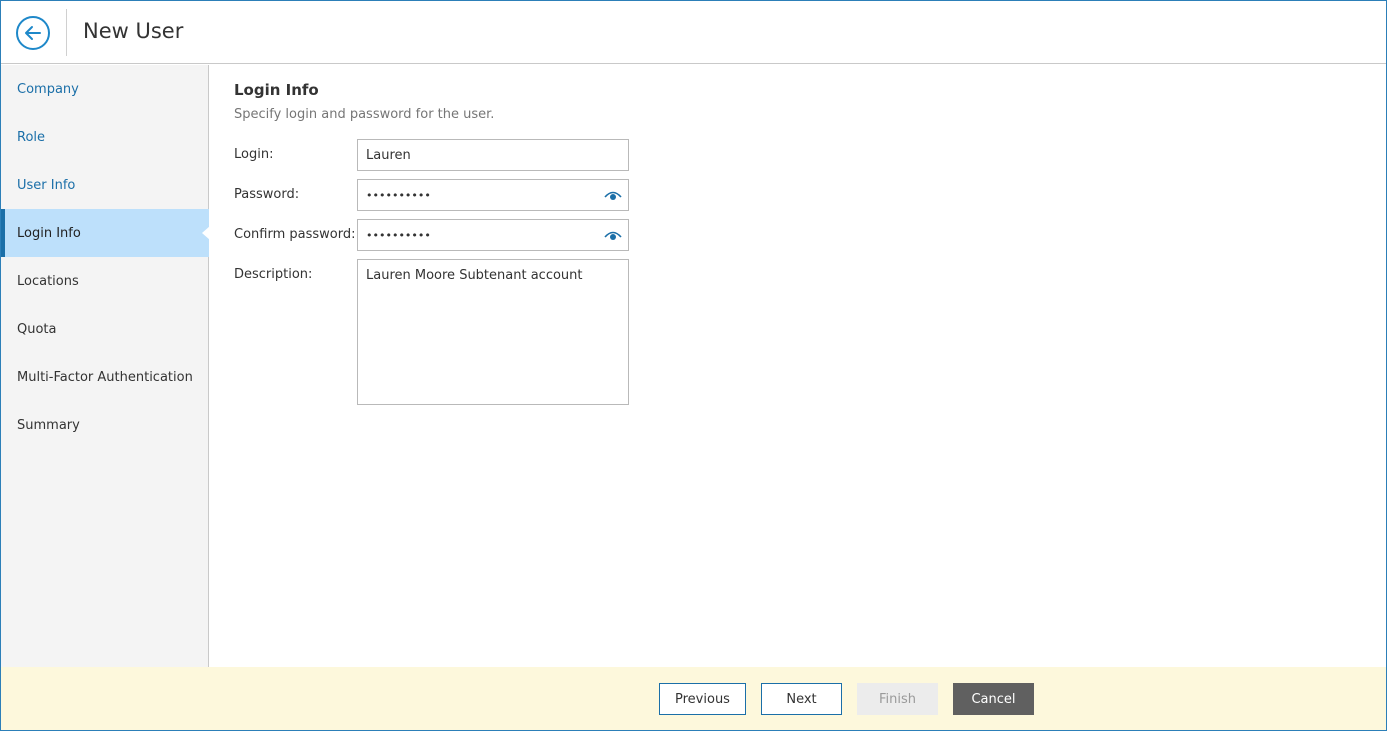  I want to click on wizard-footer: Previous Next Finish Cancel, so click(693, 698).